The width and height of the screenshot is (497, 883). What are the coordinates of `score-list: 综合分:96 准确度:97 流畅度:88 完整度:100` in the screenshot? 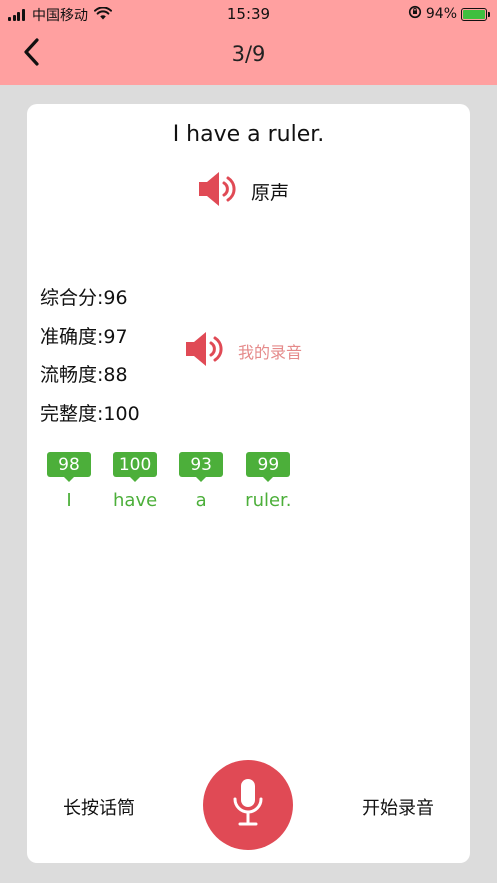 It's located at (90, 356).